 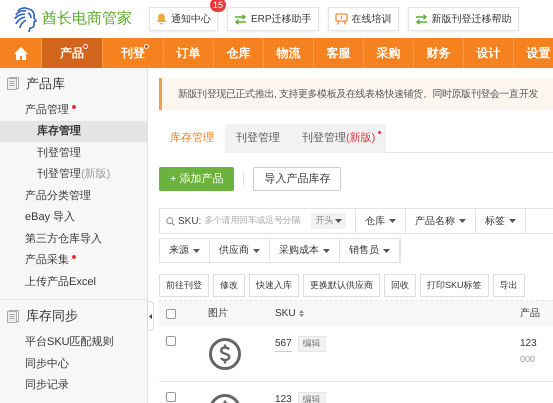 I want to click on bell-icon, so click(x=161, y=19).